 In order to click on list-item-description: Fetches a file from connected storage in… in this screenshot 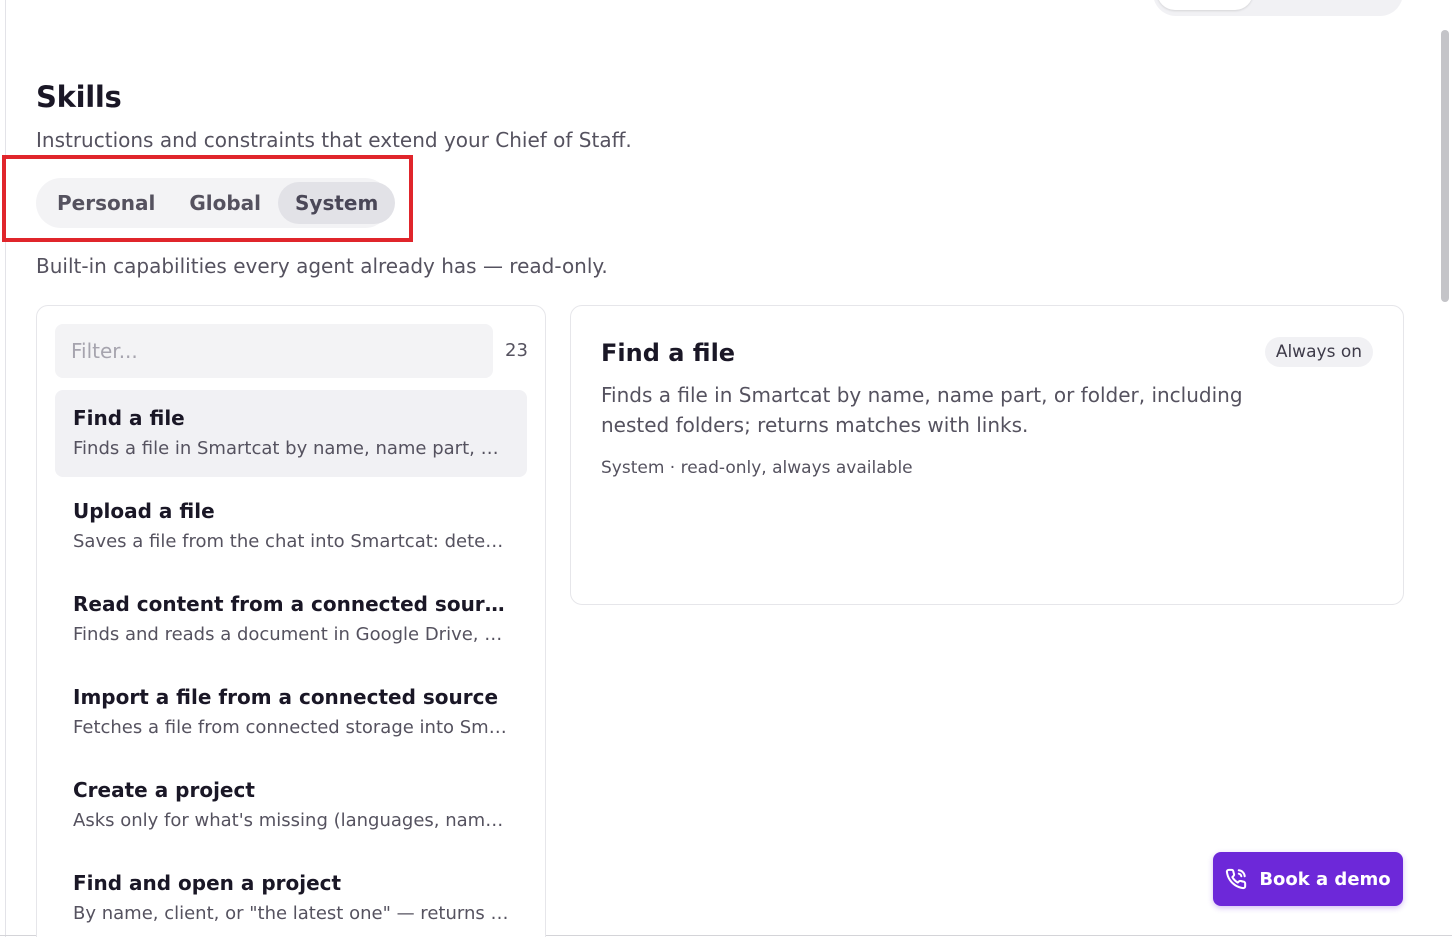, I will do `click(291, 727)`.